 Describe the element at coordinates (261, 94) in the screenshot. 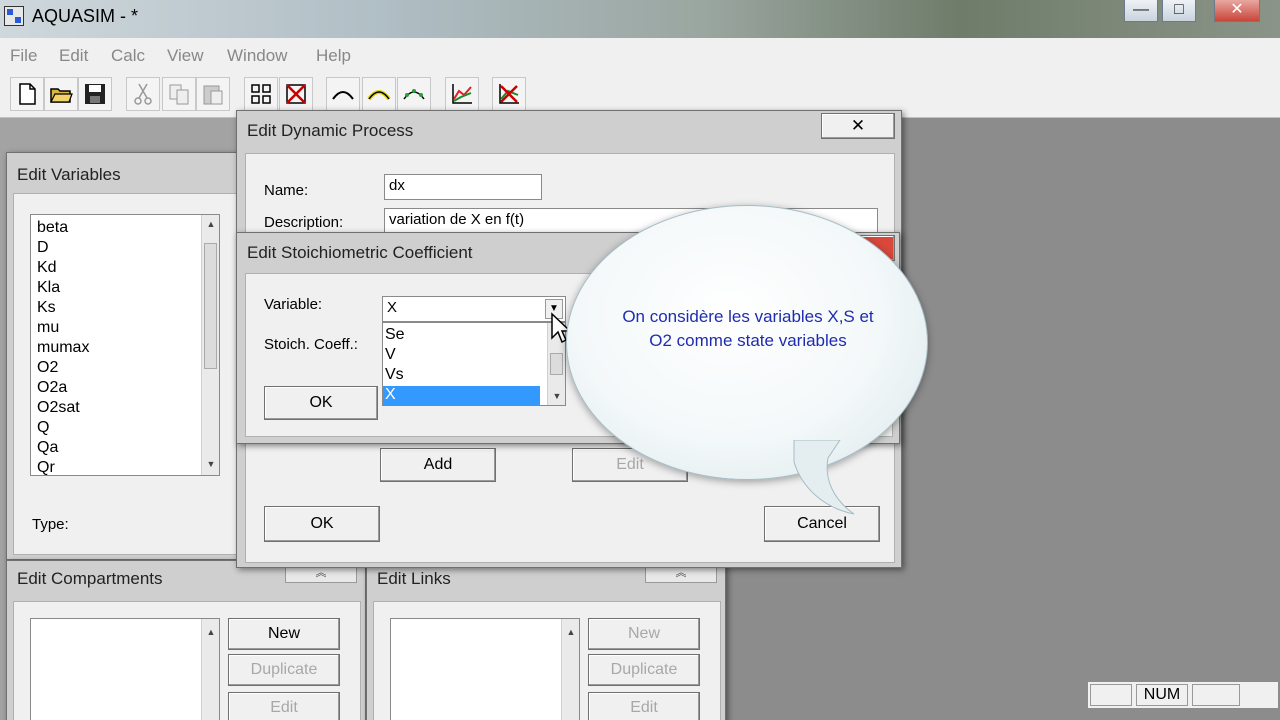

I see `grid-icon` at that location.